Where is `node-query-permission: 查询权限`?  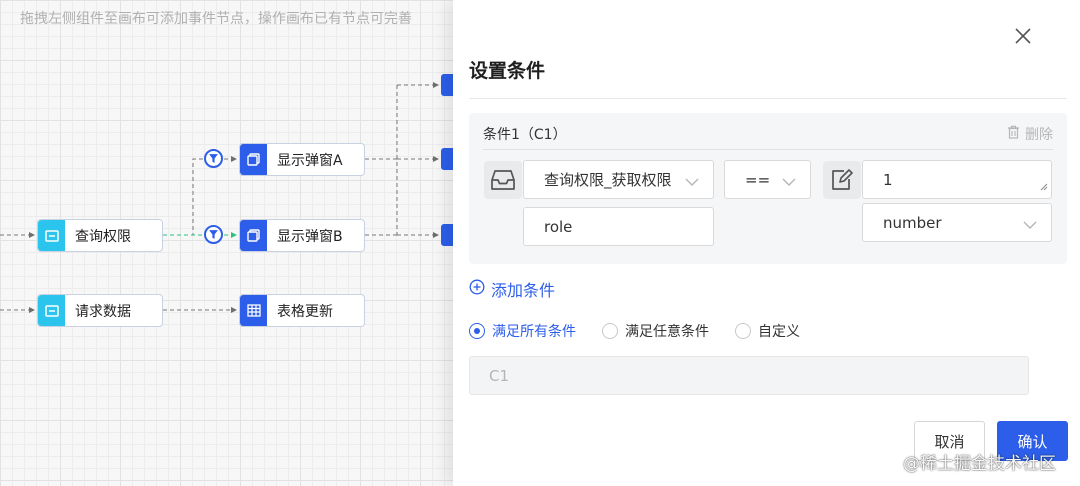
node-query-permission: 查询权限 is located at coordinates (100, 235).